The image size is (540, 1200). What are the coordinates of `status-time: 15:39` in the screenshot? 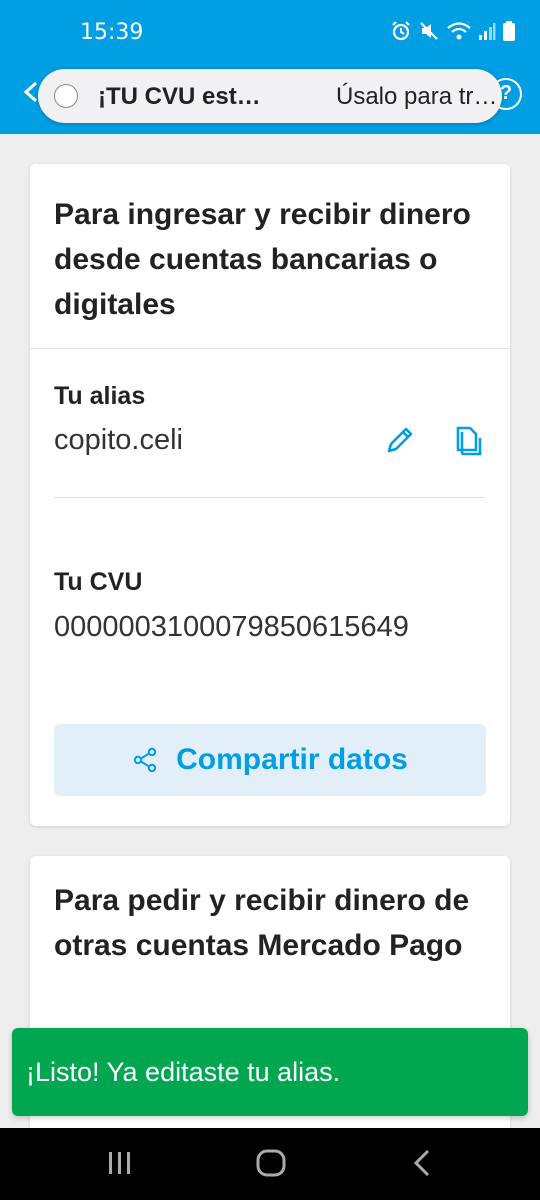 It's located at (112, 32).